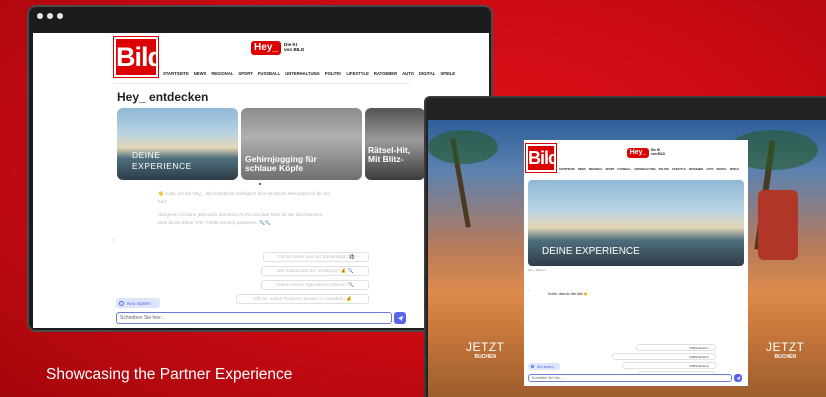 The image size is (826, 397). I want to click on banner-caption: DEINE EXPERIENCE, so click(591, 251).